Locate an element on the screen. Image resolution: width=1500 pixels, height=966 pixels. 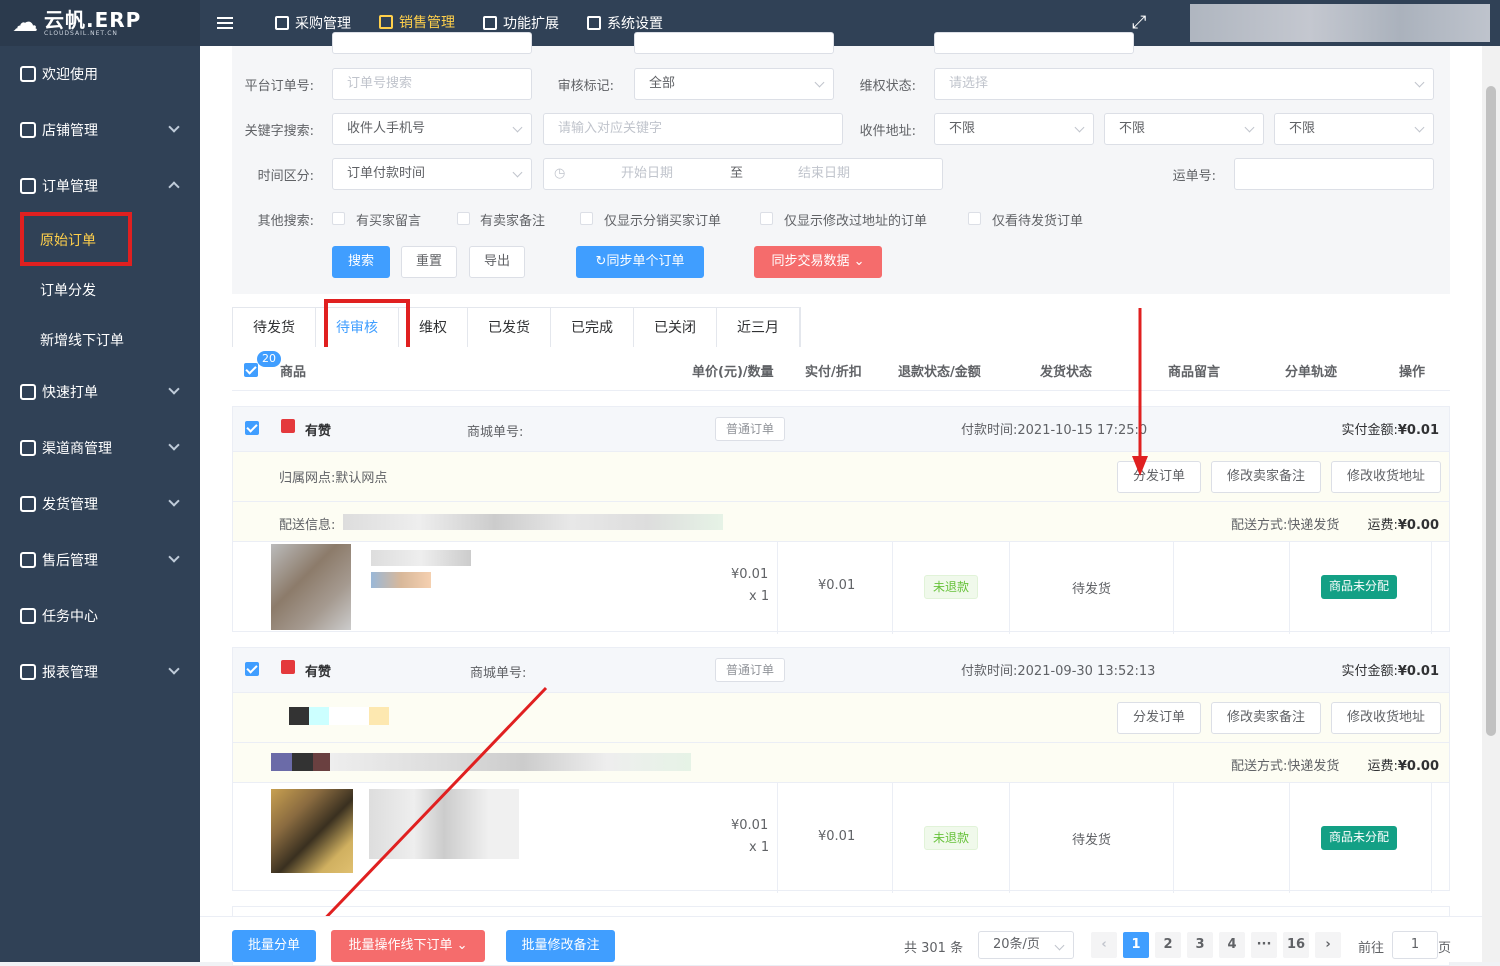
goto-page-input: 1 is located at coordinates (1415, 945).